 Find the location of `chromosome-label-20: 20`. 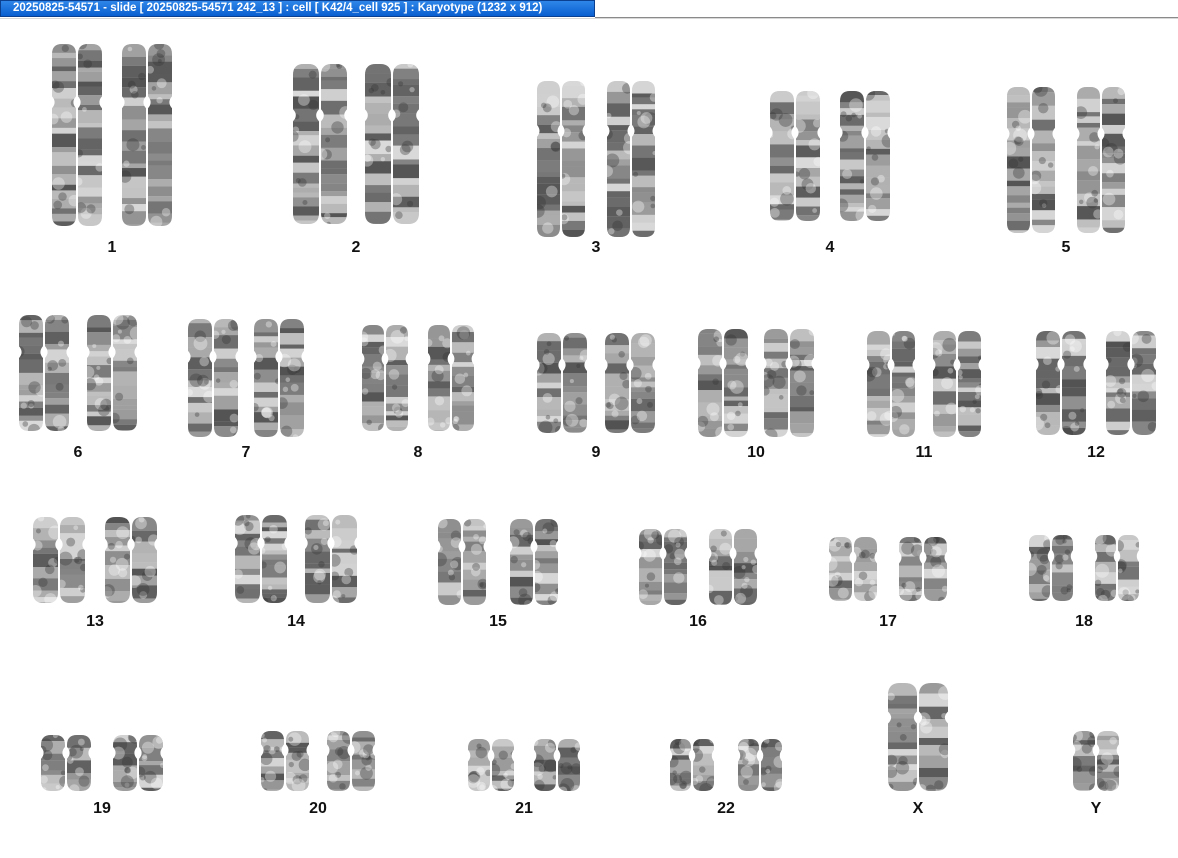

chromosome-label-20: 20 is located at coordinates (318, 808).